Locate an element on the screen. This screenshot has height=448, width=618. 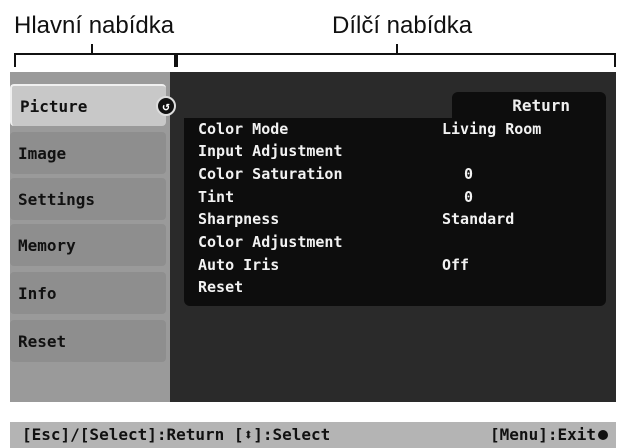
main-menu-caption: Hlavní nabídka is located at coordinates (94, 25).